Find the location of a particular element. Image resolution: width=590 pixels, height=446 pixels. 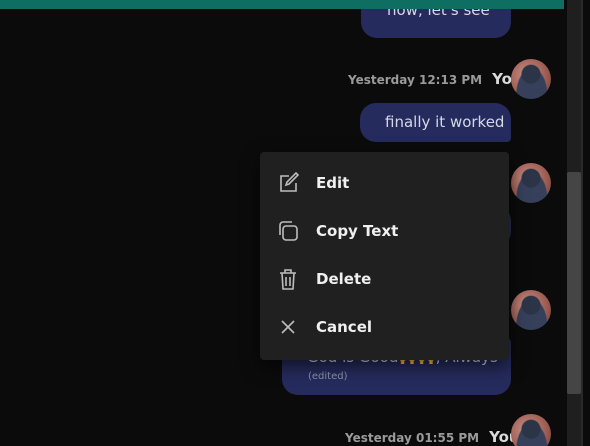

message-timestamp: Yesterday 12:13 PM is located at coordinates (415, 80).